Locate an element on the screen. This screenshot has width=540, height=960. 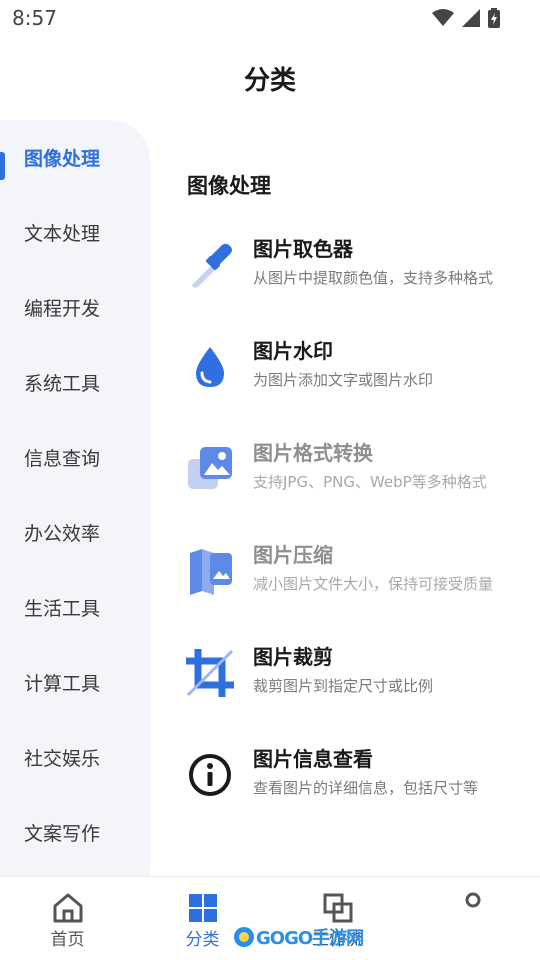
sidebar-item-label: 编程开发 is located at coordinates (62, 309).